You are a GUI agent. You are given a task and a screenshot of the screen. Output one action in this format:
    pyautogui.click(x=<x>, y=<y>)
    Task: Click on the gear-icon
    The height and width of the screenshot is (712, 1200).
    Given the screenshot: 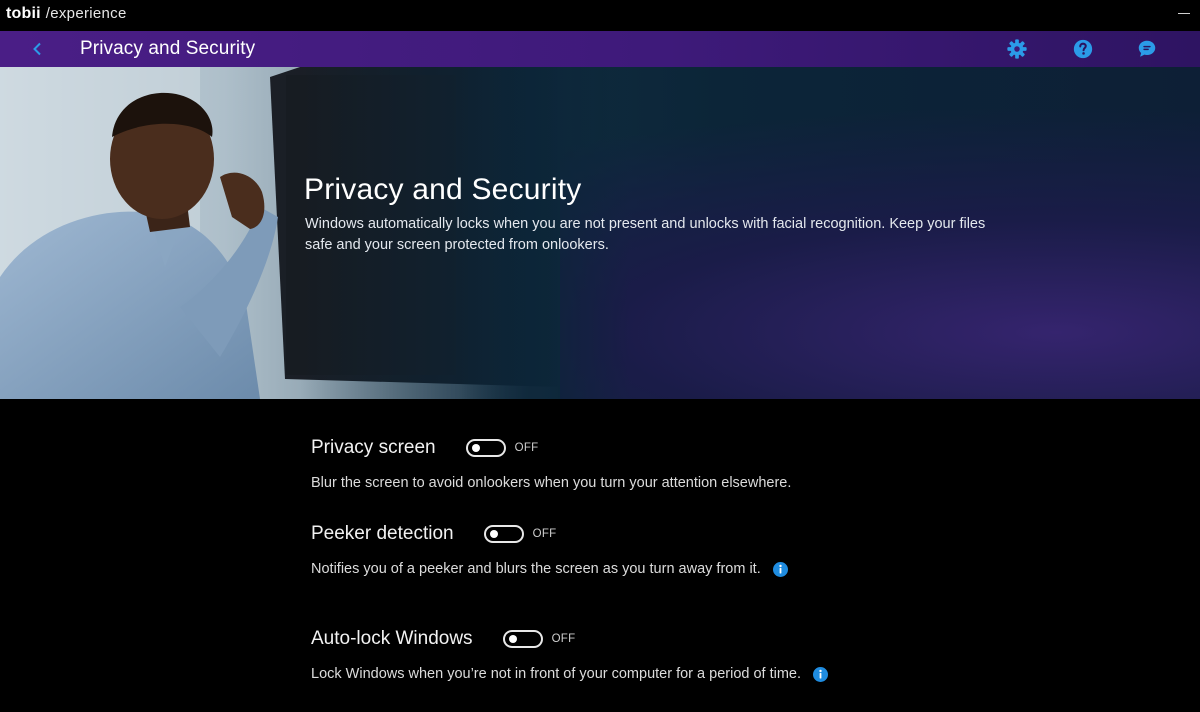 What is the action you would take?
    pyautogui.click(x=1017, y=49)
    